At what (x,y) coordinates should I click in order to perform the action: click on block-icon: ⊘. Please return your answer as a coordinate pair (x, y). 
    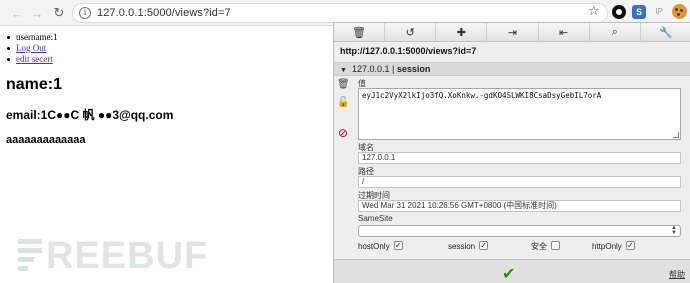
    Looking at the image, I should click on (343, 133).